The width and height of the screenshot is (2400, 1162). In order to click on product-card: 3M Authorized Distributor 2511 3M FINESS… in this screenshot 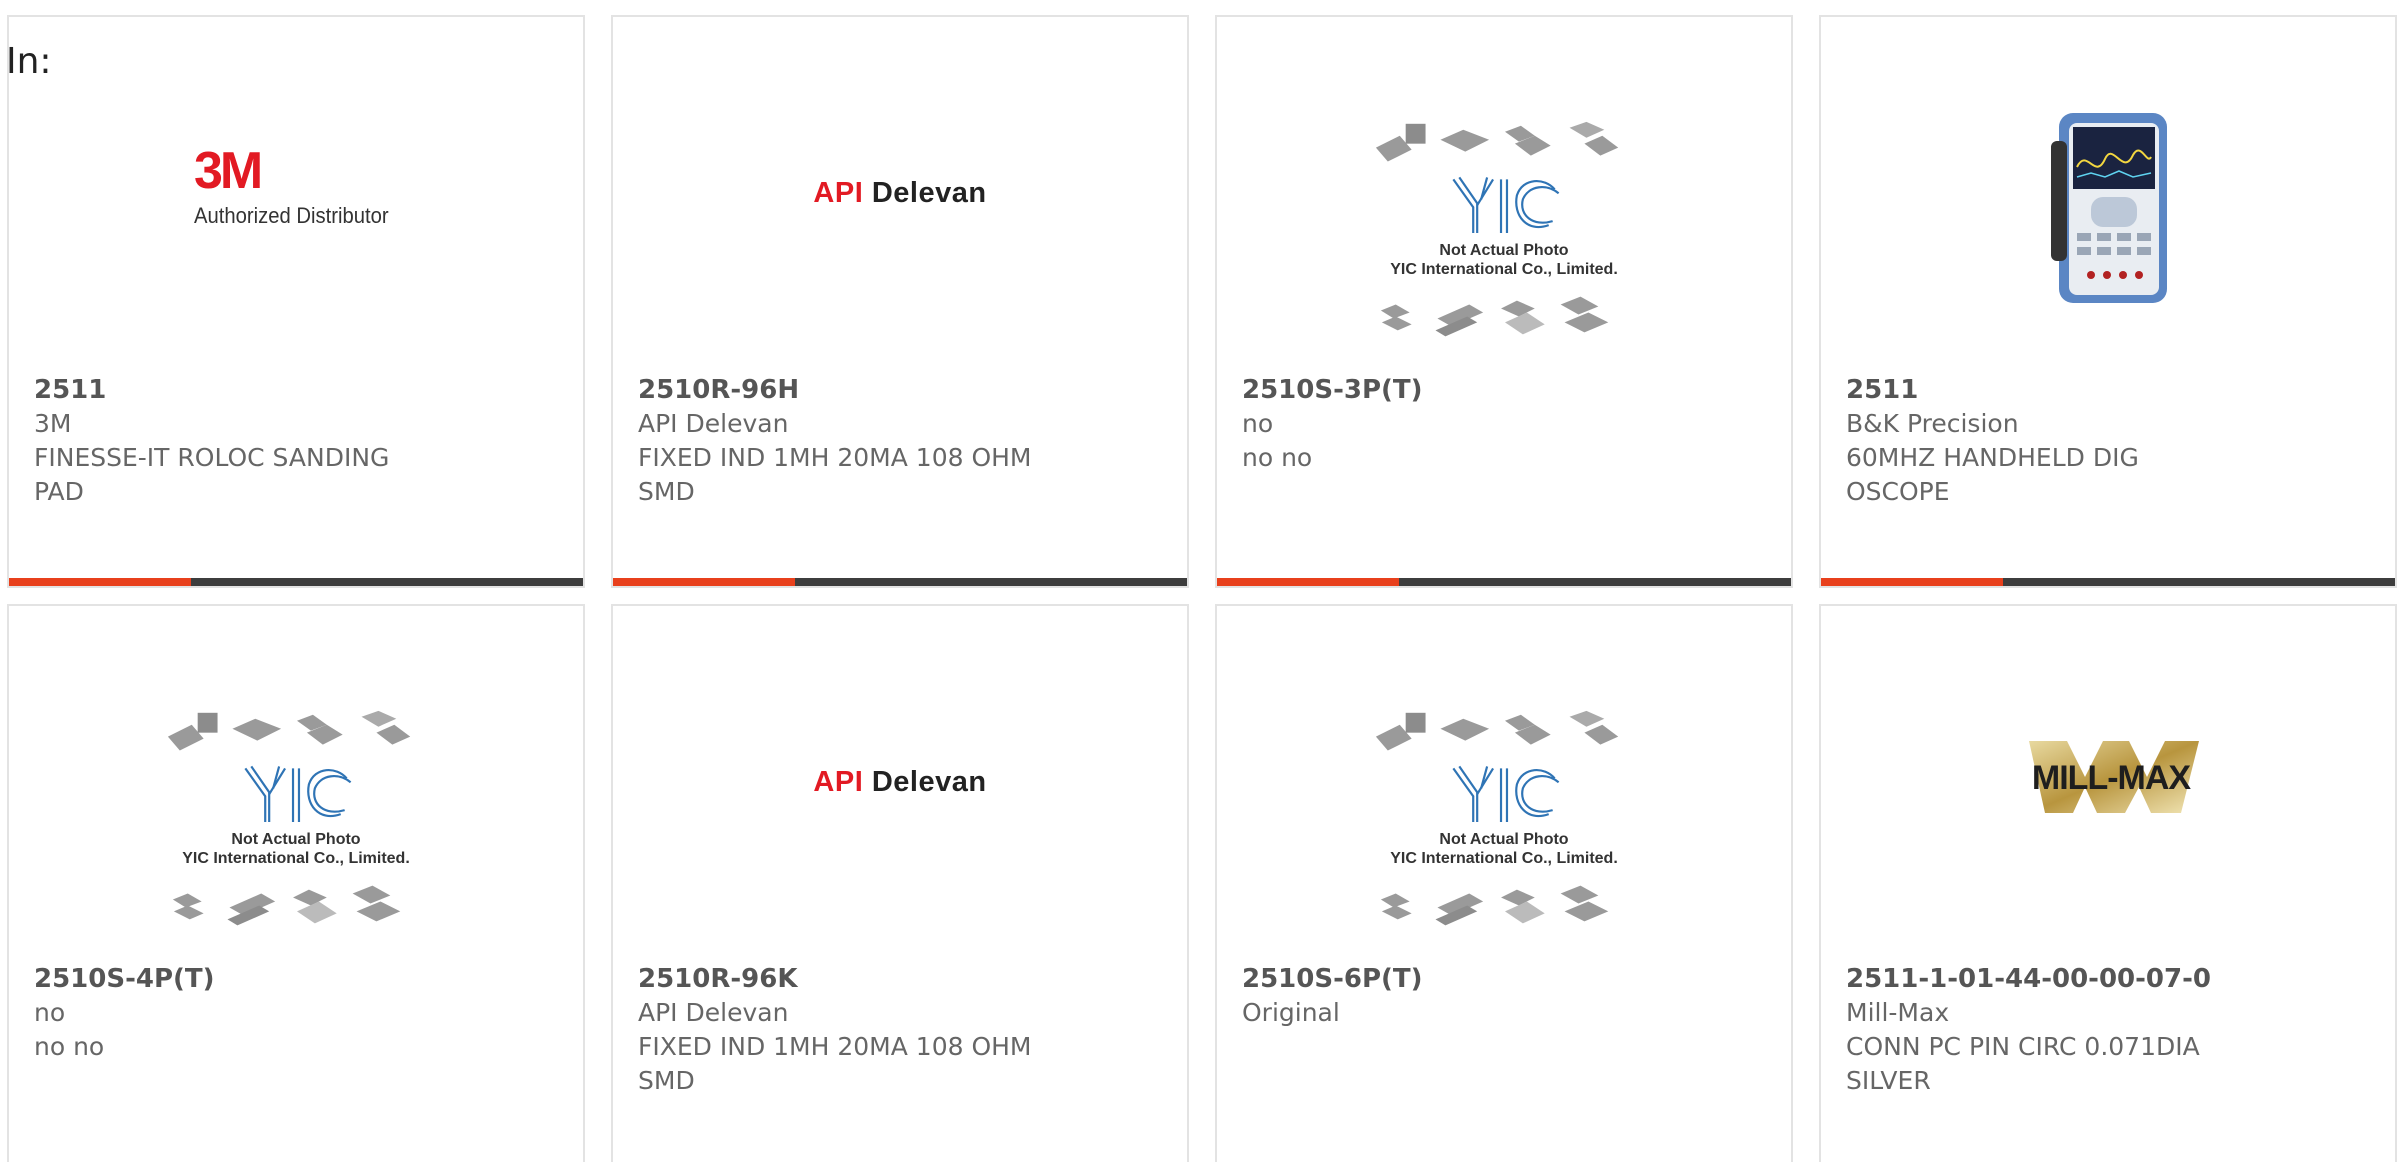, I will do `click(296, 301)`.